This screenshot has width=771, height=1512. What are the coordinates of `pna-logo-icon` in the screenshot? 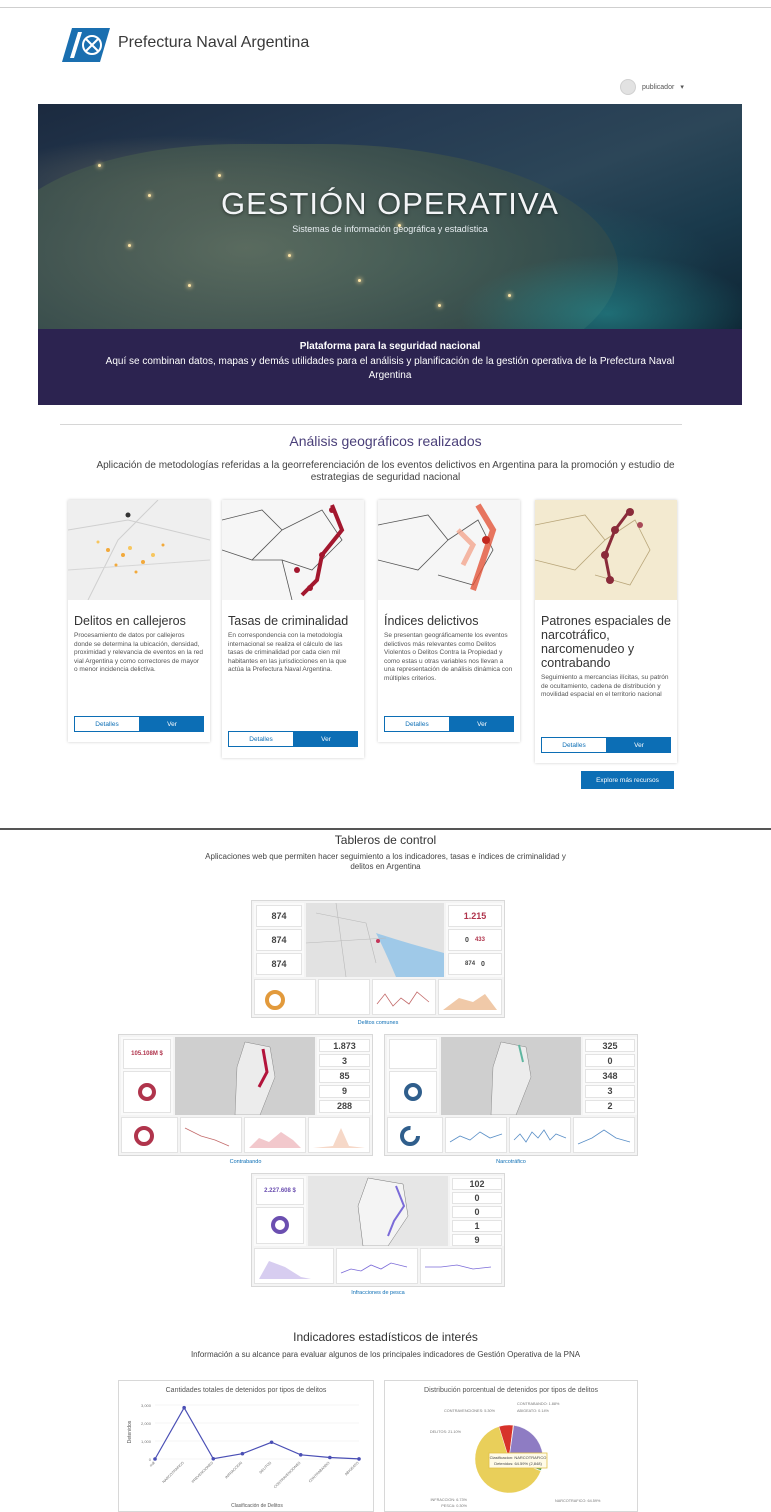 It's located at (86, 45).